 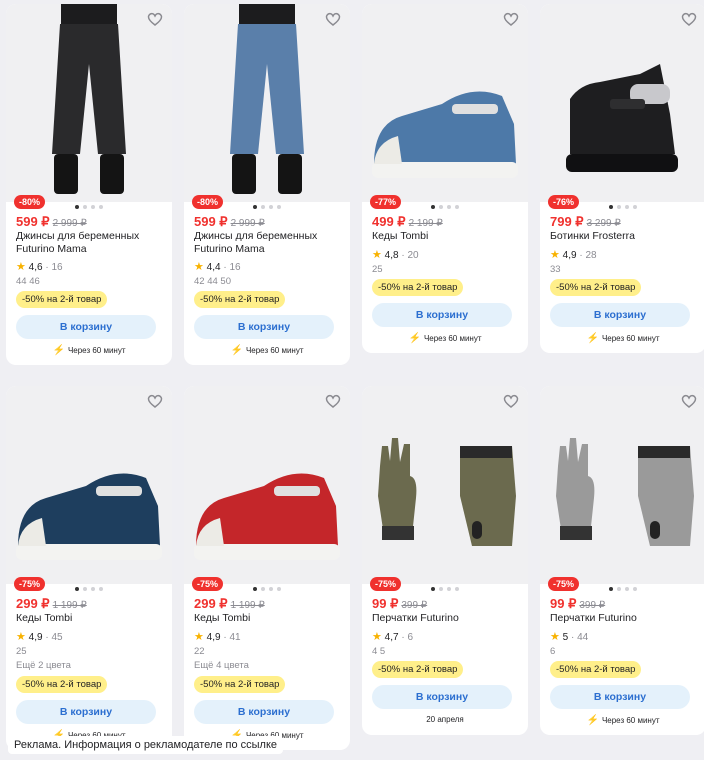 I want to click on rating-value: 4,4, so click(x=213, y=267).